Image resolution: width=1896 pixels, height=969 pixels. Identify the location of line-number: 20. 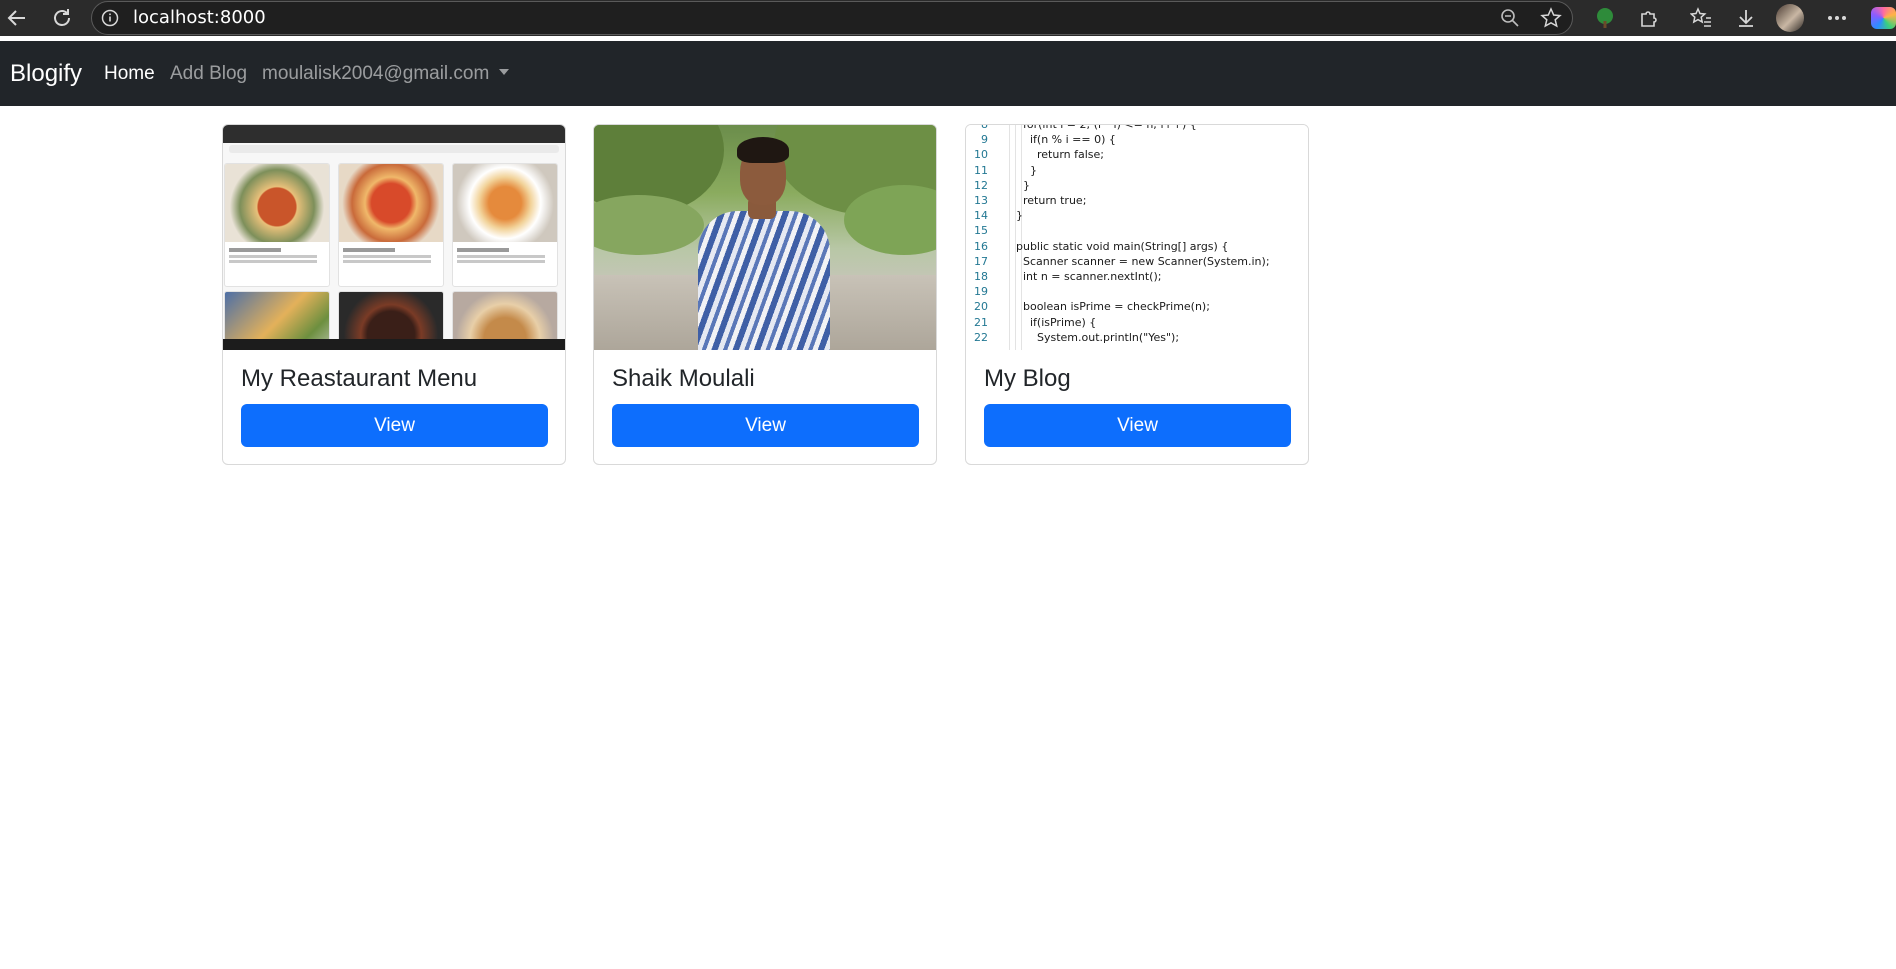
(981, 307).